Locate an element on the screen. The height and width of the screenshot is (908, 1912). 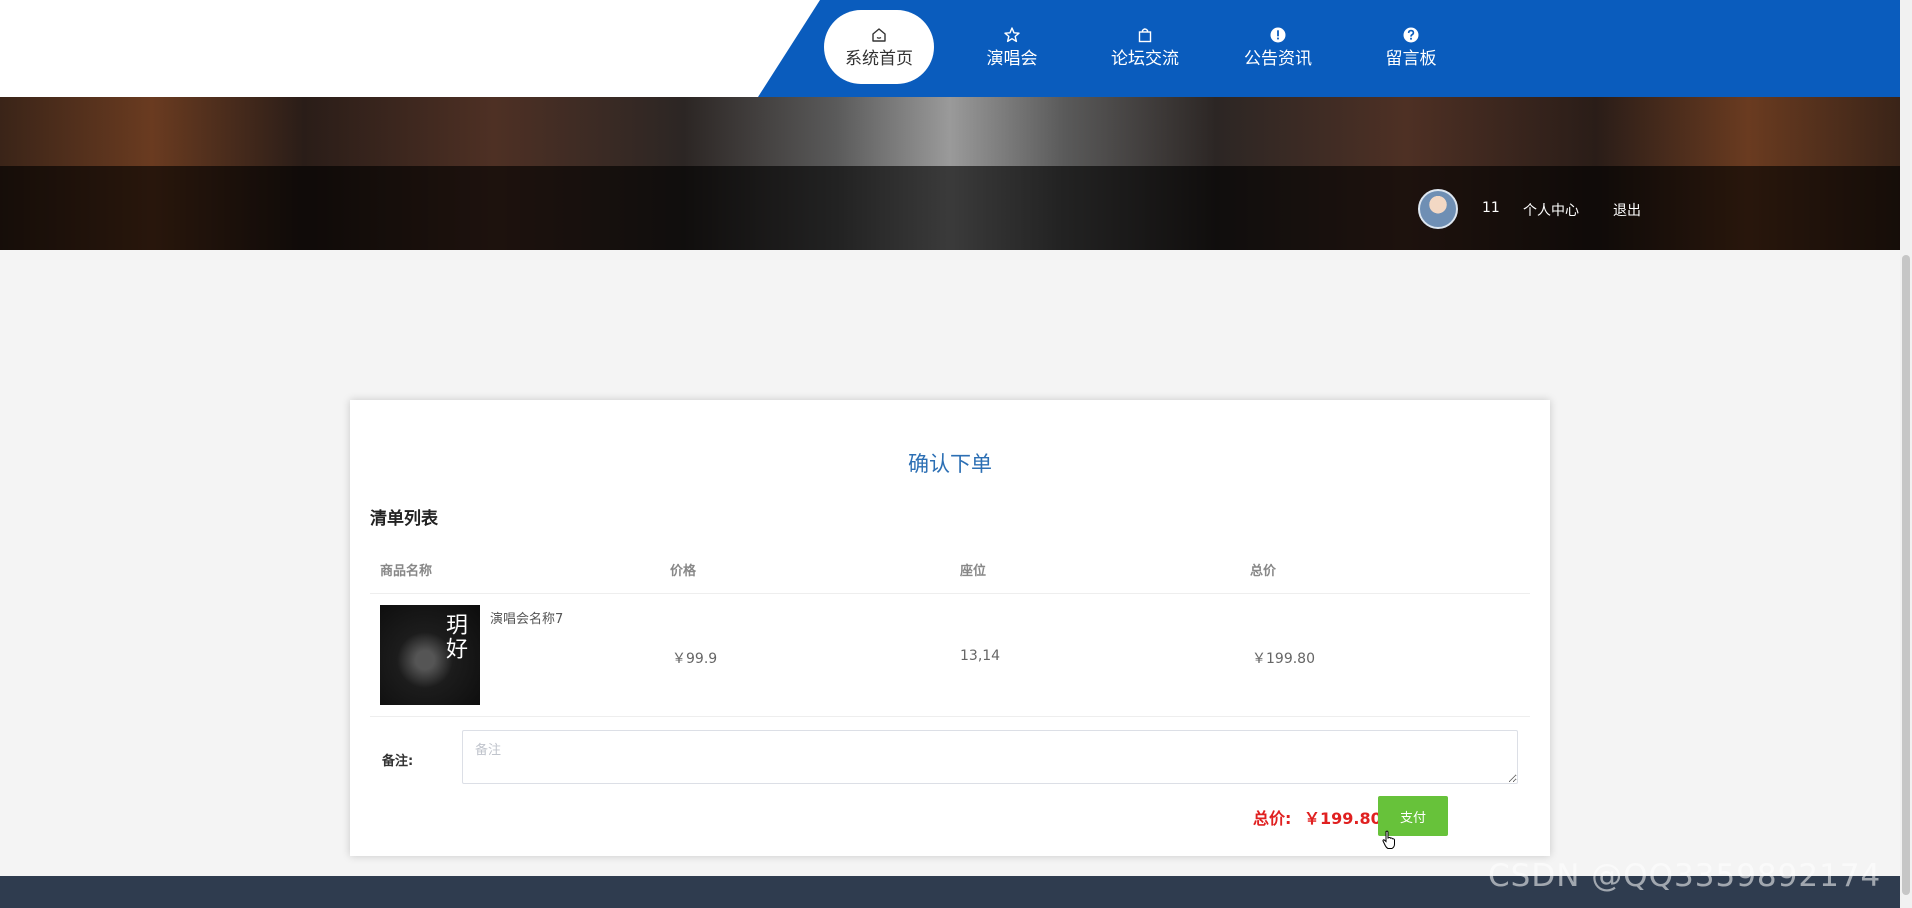
nav-label: 系统首页 is located at coordinates (879, 58).